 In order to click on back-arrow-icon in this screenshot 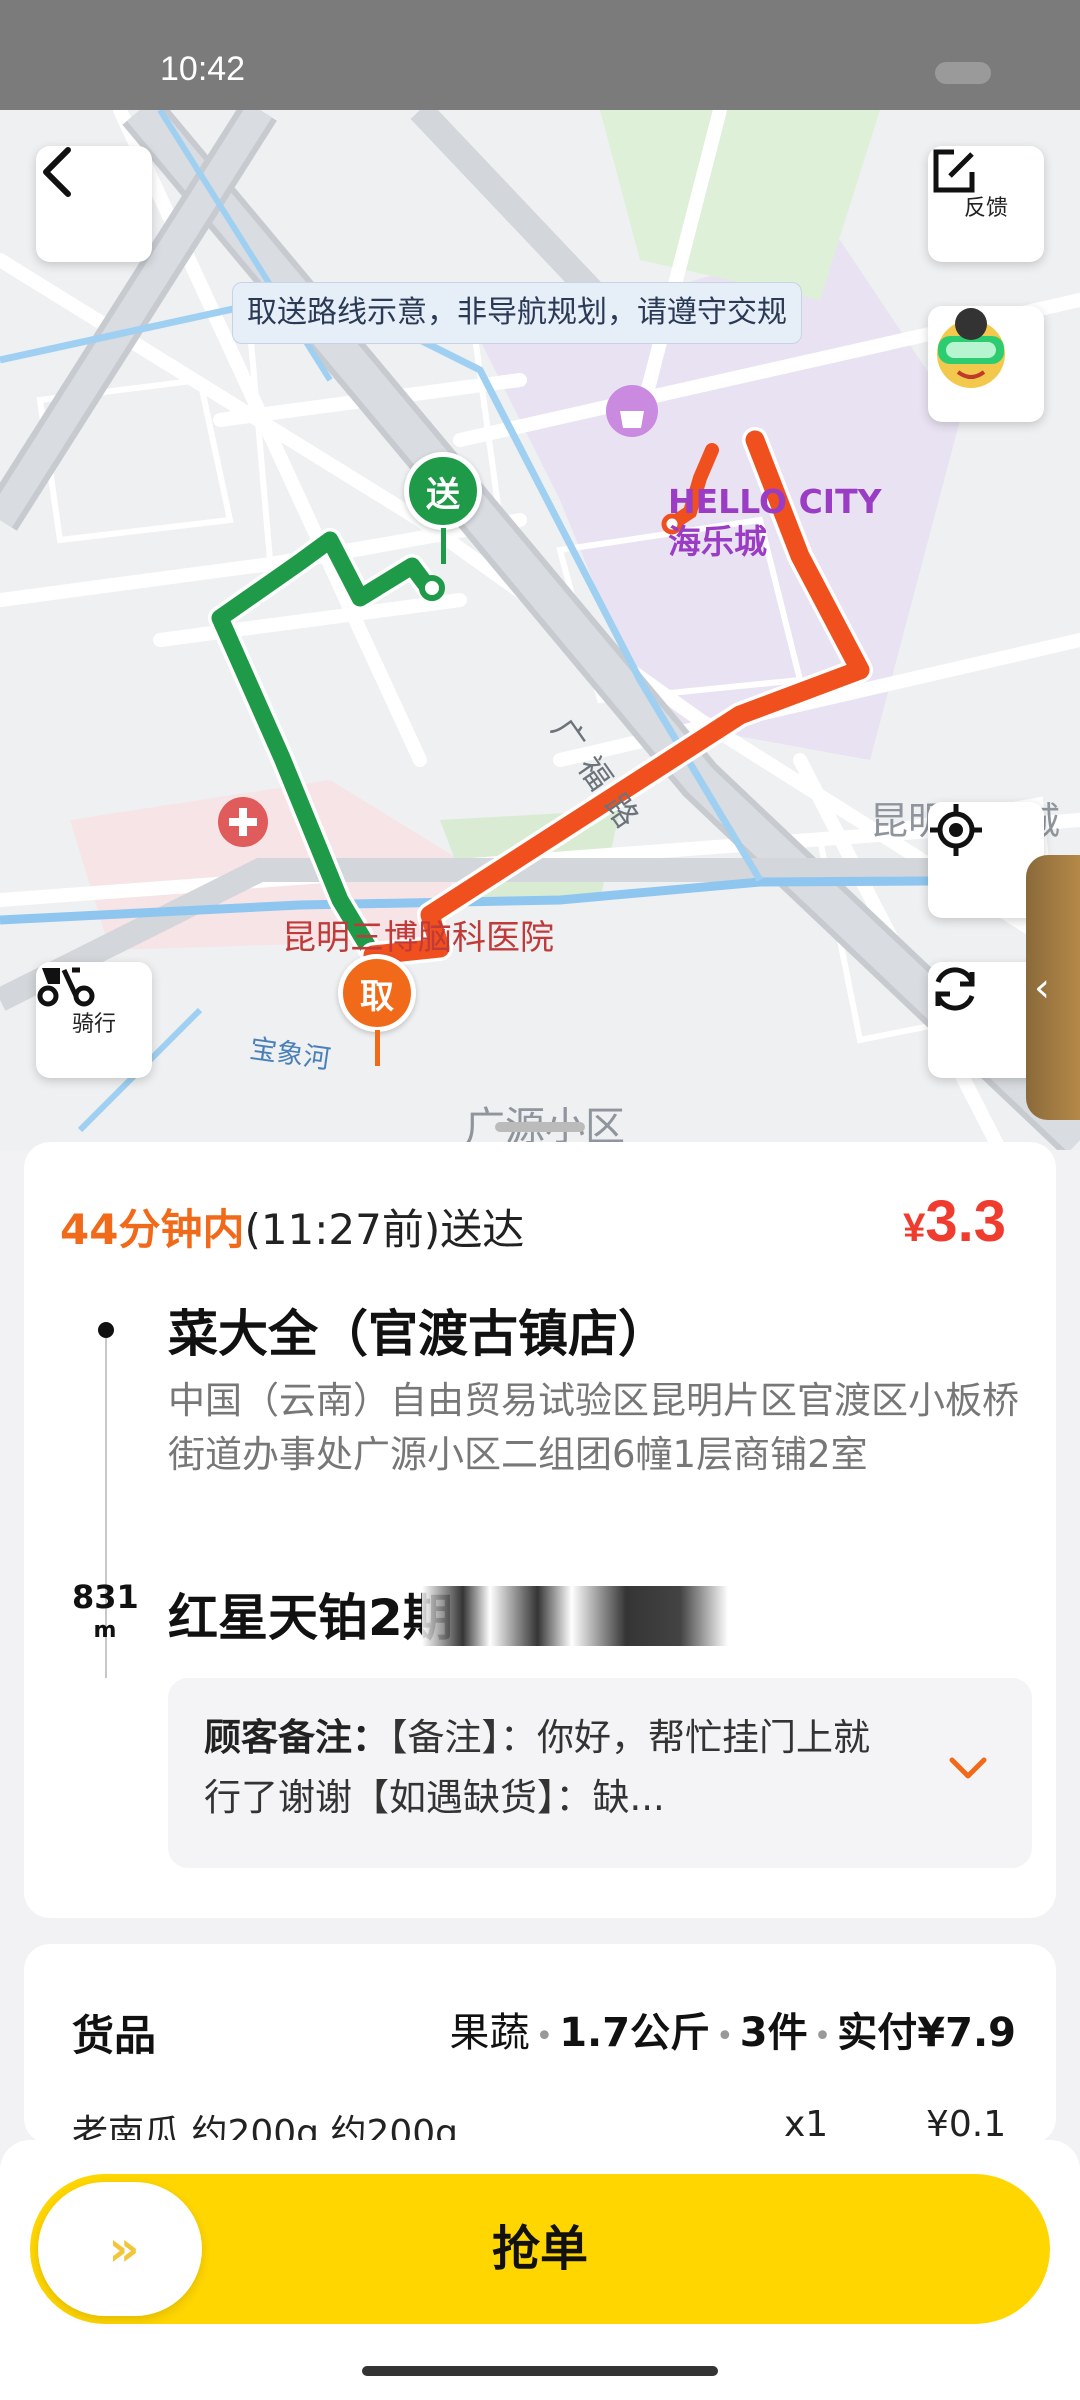, I will do `click(57, 172)`.